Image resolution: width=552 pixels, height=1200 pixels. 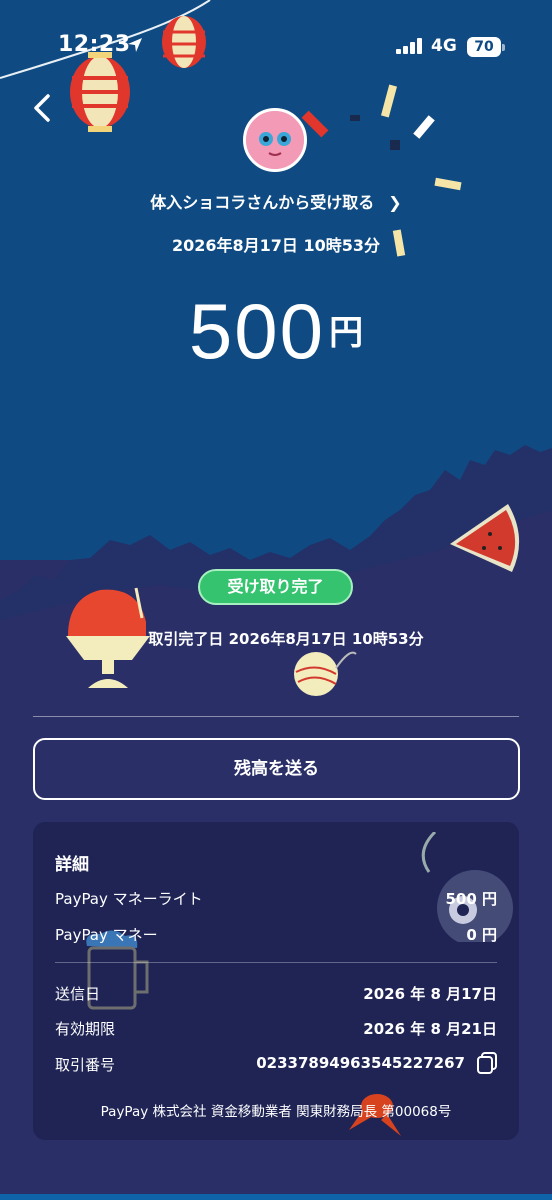 What do you see at coordinates (325, 673) in the screenshot?
I see `yoyo-balloon-decoration` at bounding box center [325, 673].